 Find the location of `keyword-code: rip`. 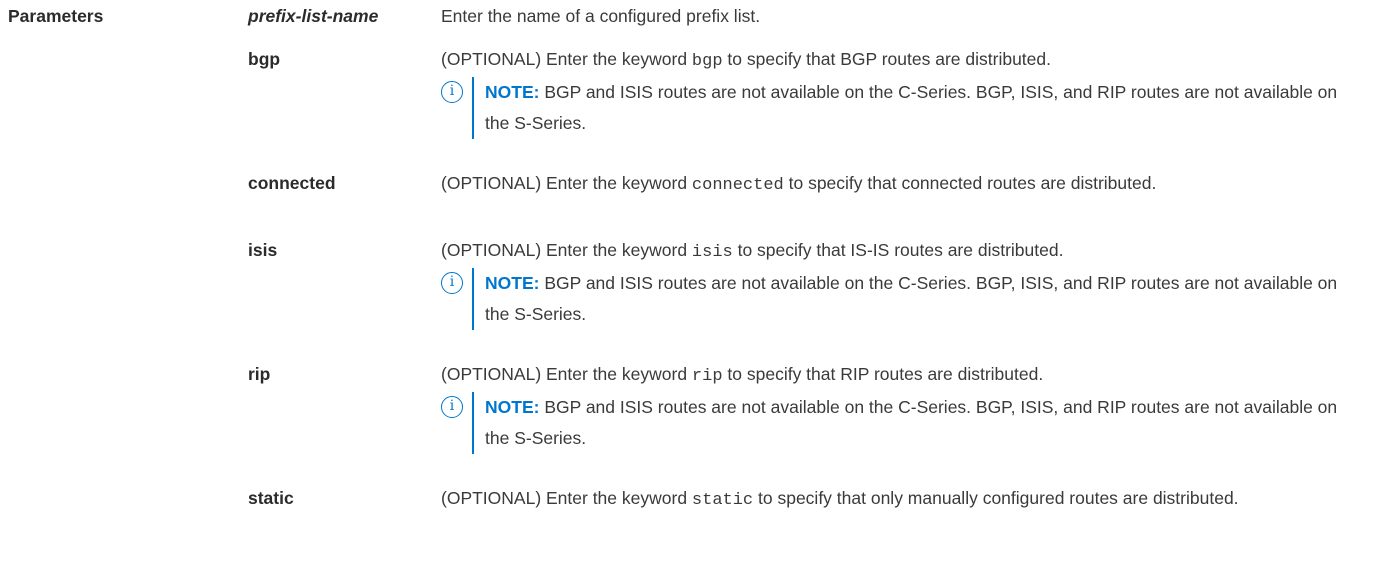

keyword-code: rip is located at coordinates (707, 376).